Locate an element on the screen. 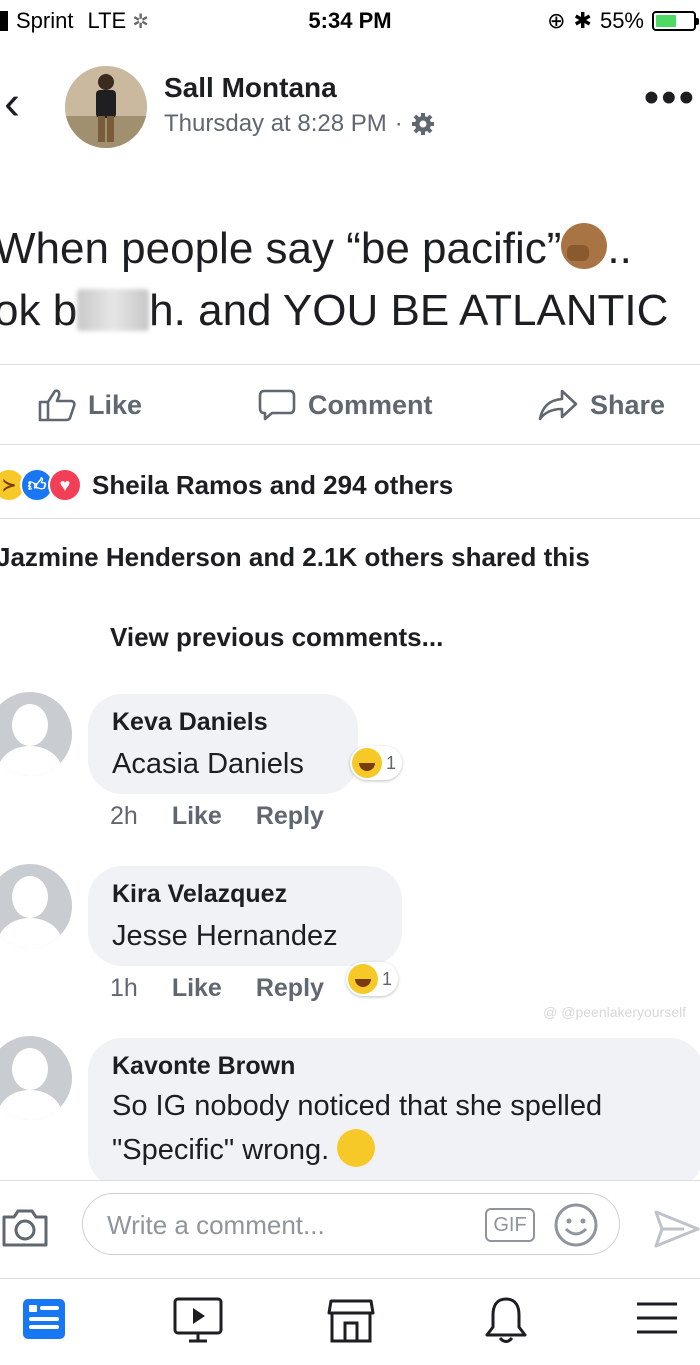  gif-button: GIF is located at coordinates (510, 1225).